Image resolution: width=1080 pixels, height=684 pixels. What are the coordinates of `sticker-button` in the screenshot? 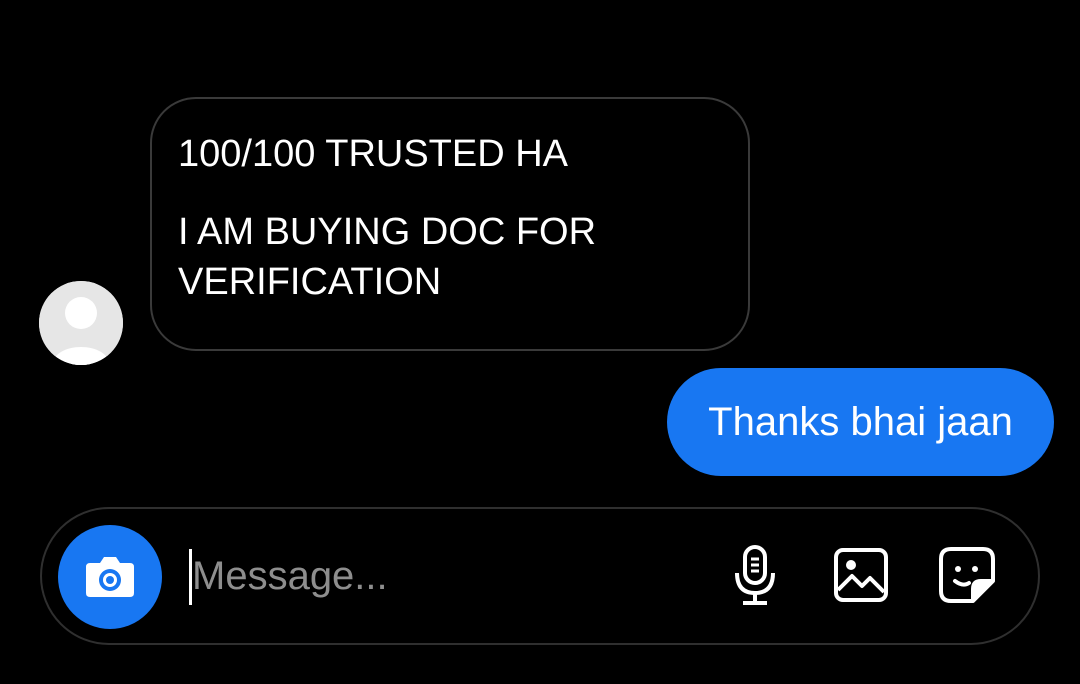 It's located at (967, 575).